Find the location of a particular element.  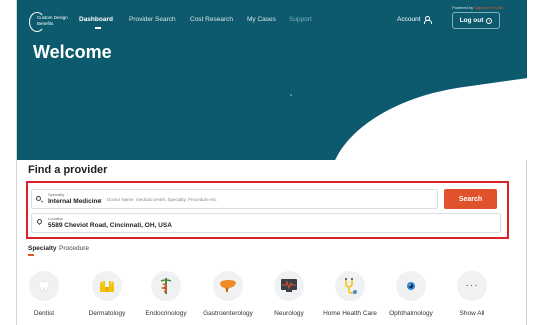

eye-icon is located at coordinates (411, 286).